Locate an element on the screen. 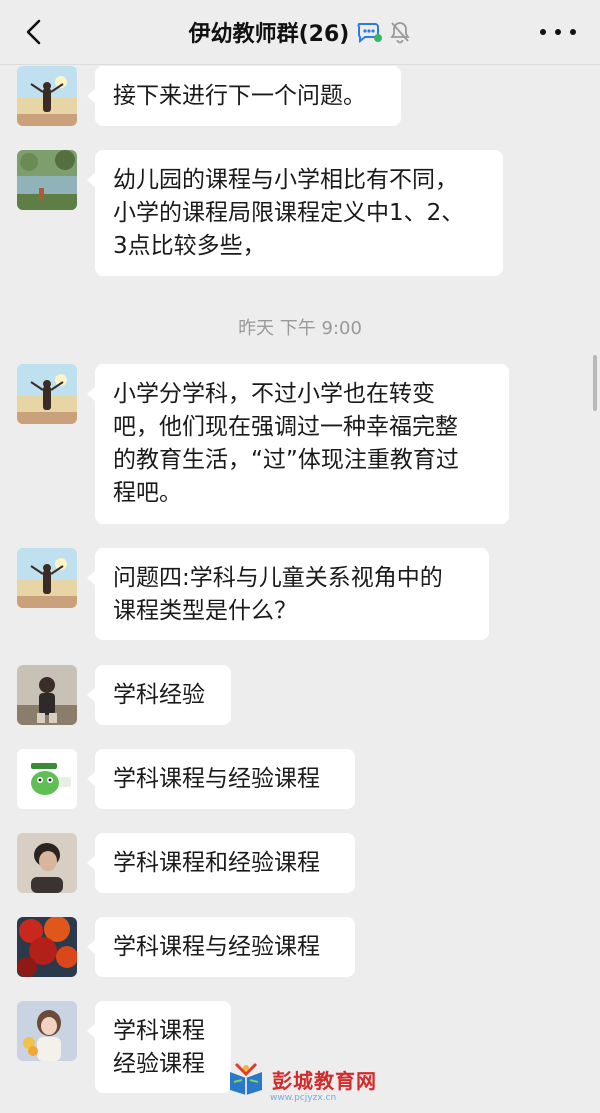 This screenshot has height=1113, width=600. group-chat-icon is located at coordinates (369, 32).